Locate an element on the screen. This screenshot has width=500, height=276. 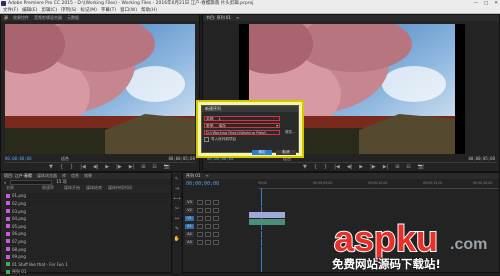
type-select: 类型: 保存 ▾ is located at coordinates (242, 125).